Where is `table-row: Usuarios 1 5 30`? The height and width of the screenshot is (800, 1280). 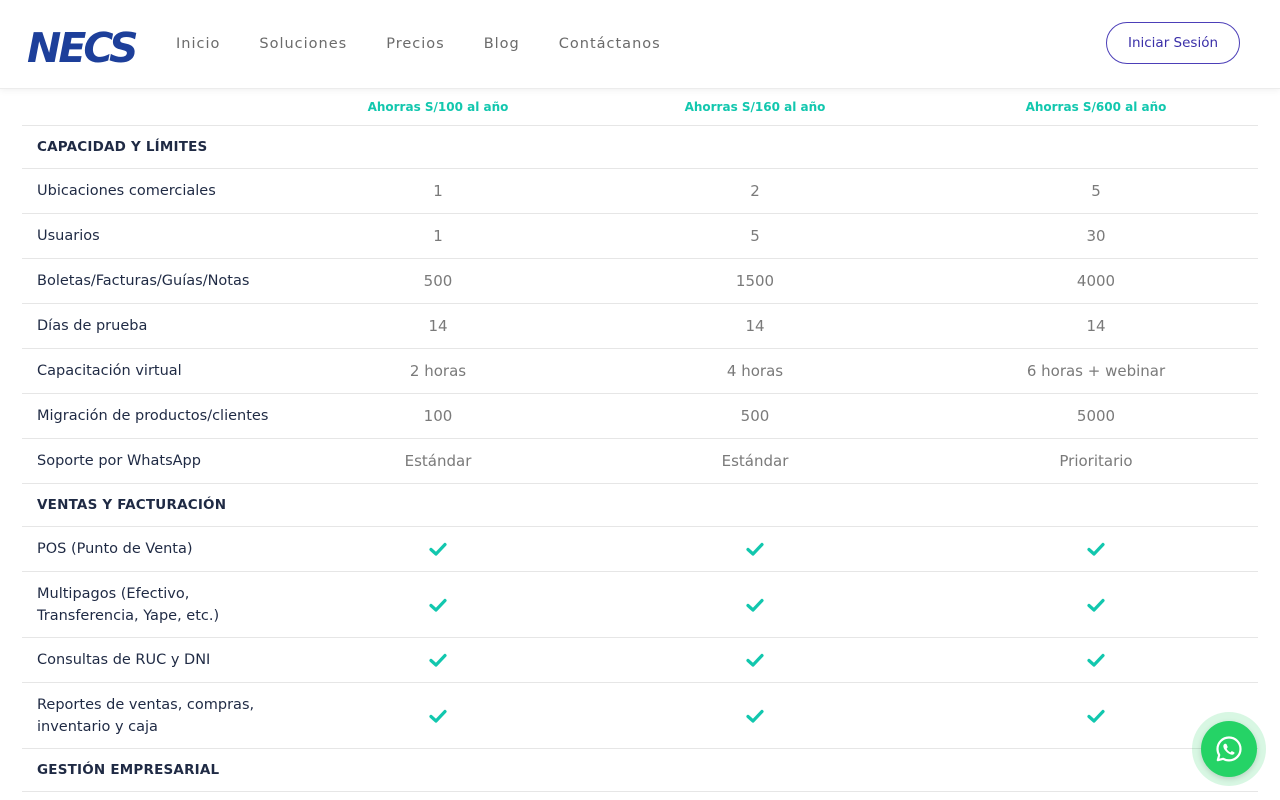 table-row: Usuarios 1 5 30 is located at coordinates (640, 236).